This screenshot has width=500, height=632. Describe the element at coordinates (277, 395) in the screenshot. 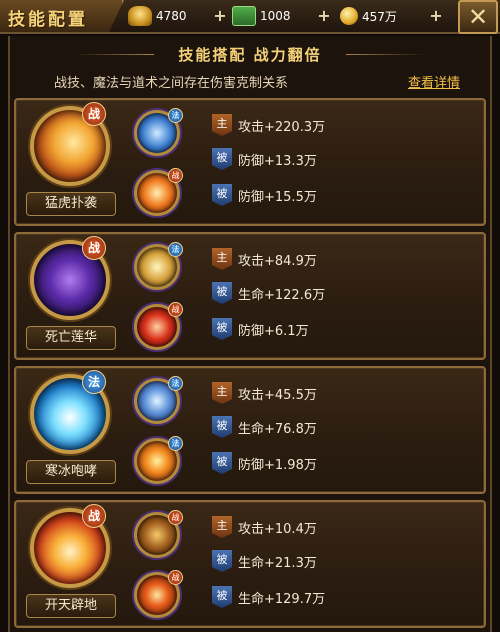

I see `stat-value: 攻击+45.5万` at that location.